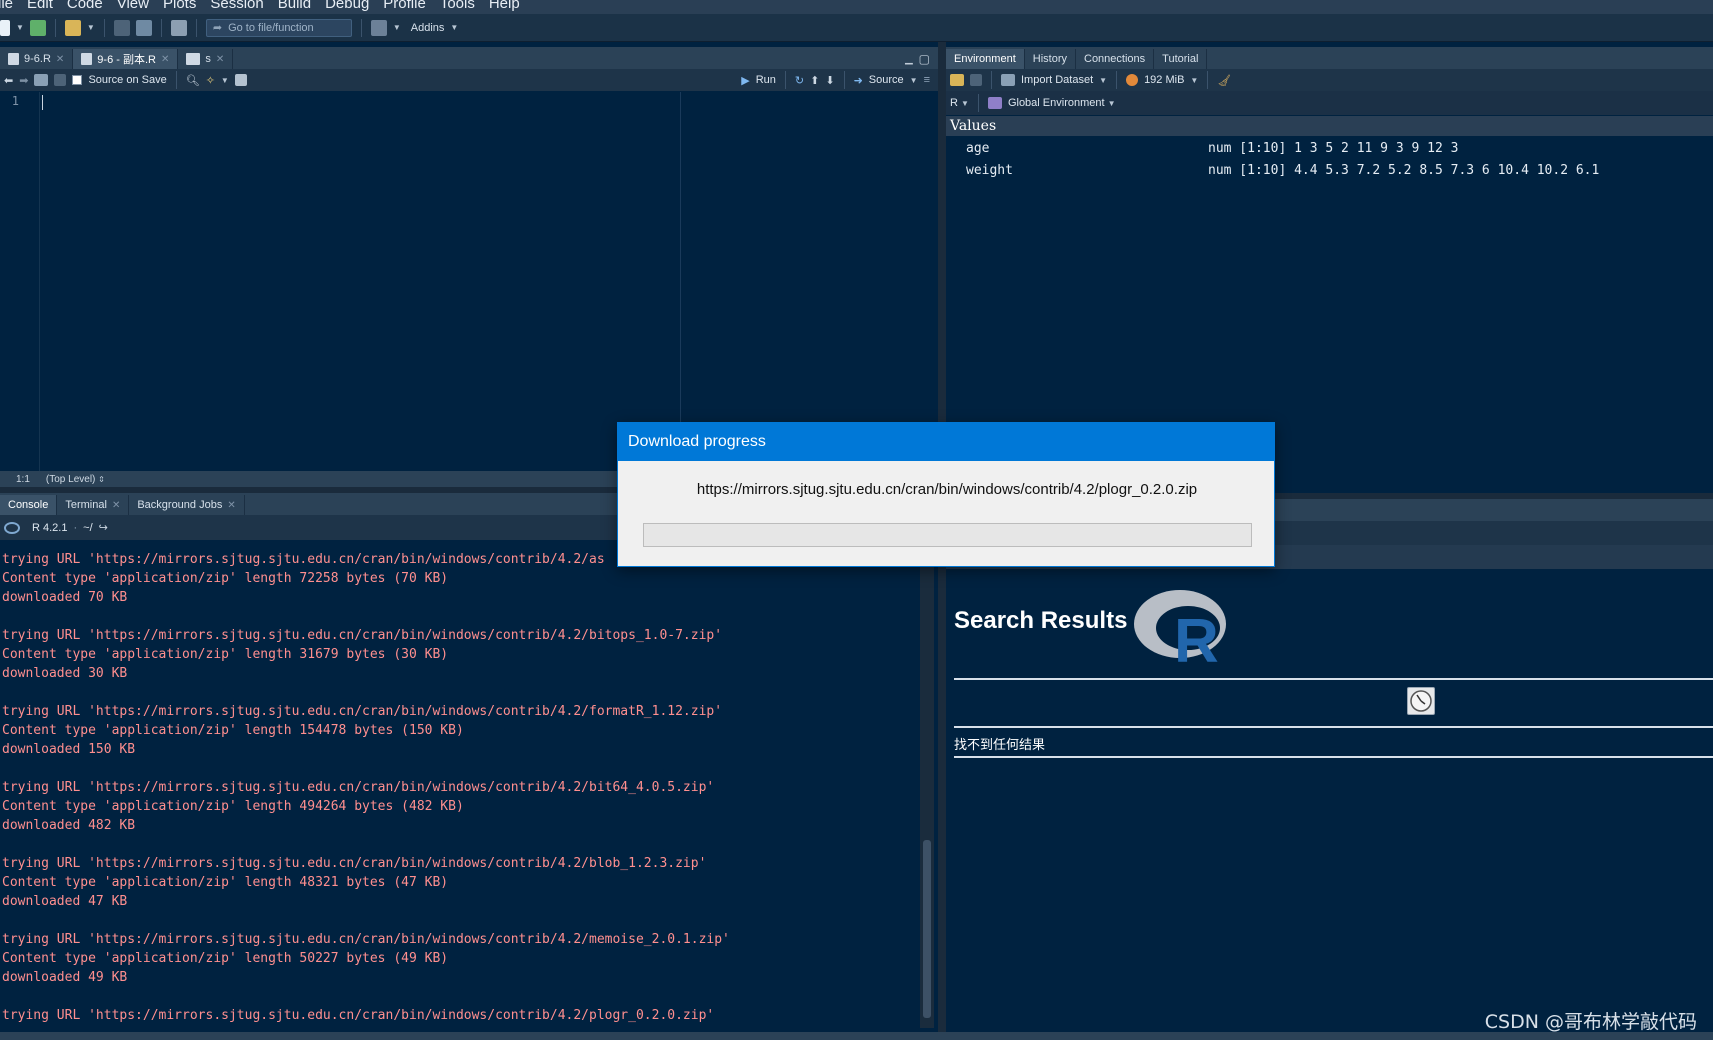 Image resolution: width=1713 pixels, height=1040 pixels. I want to click on cursor-position: 1:1, so click(23, 479).